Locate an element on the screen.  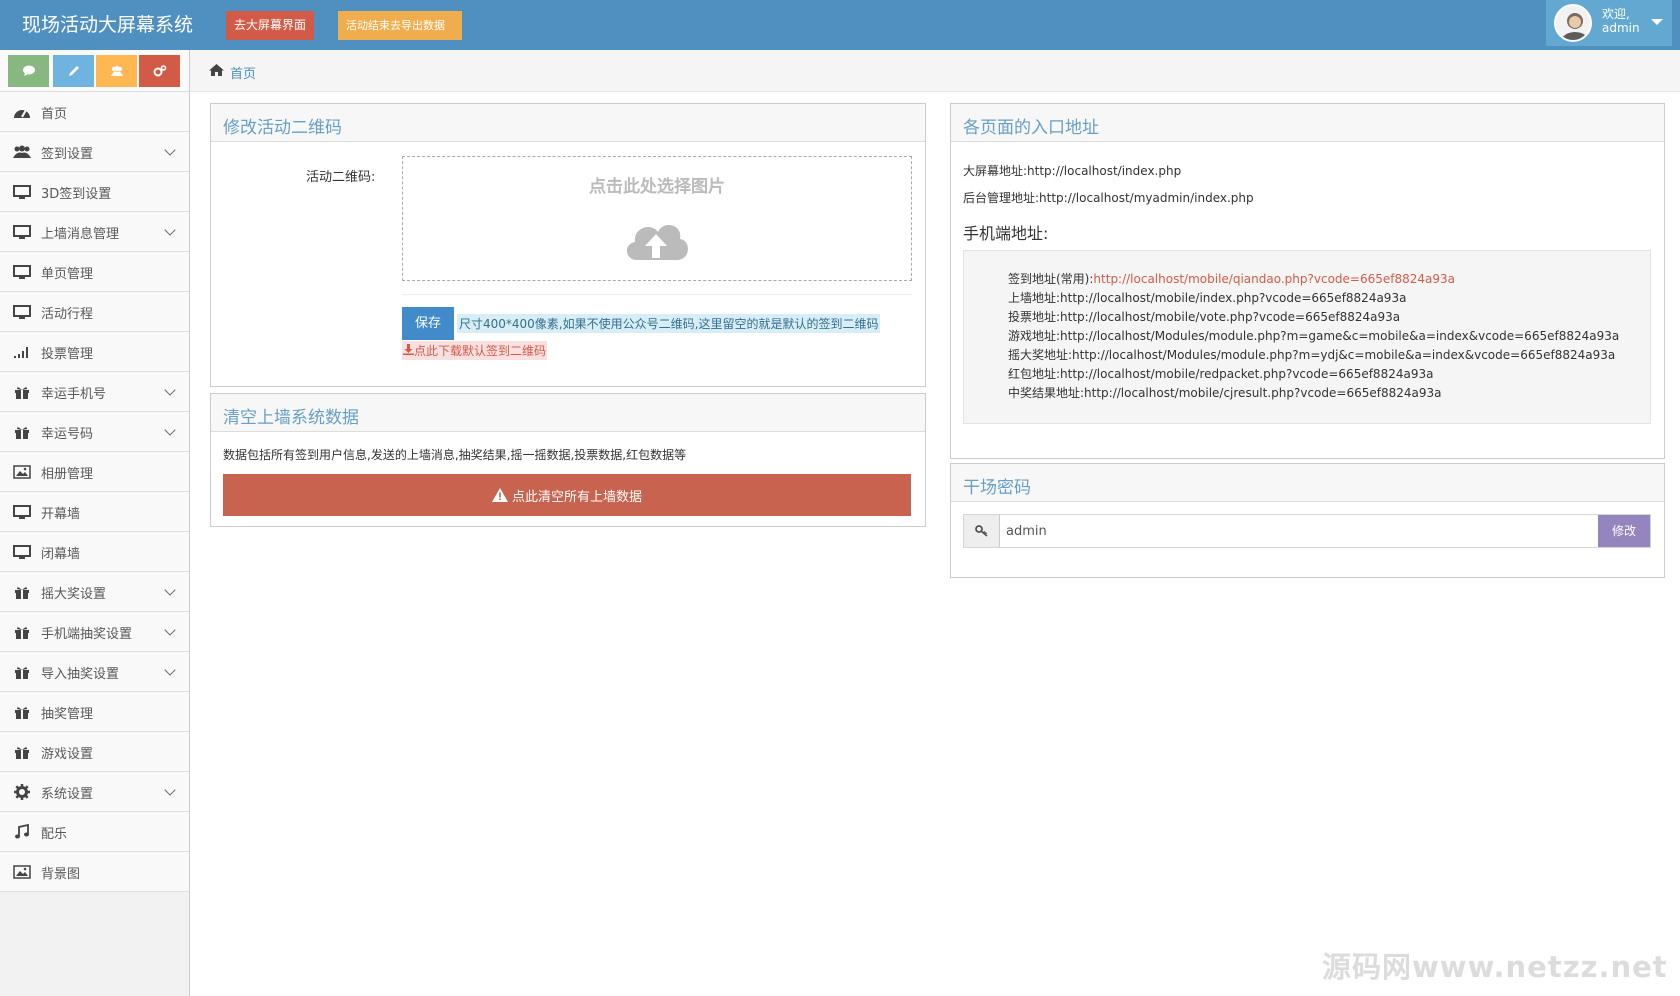
sidebar-item-opening-wall: 开幕墙 is located at coordinates (94, 512).